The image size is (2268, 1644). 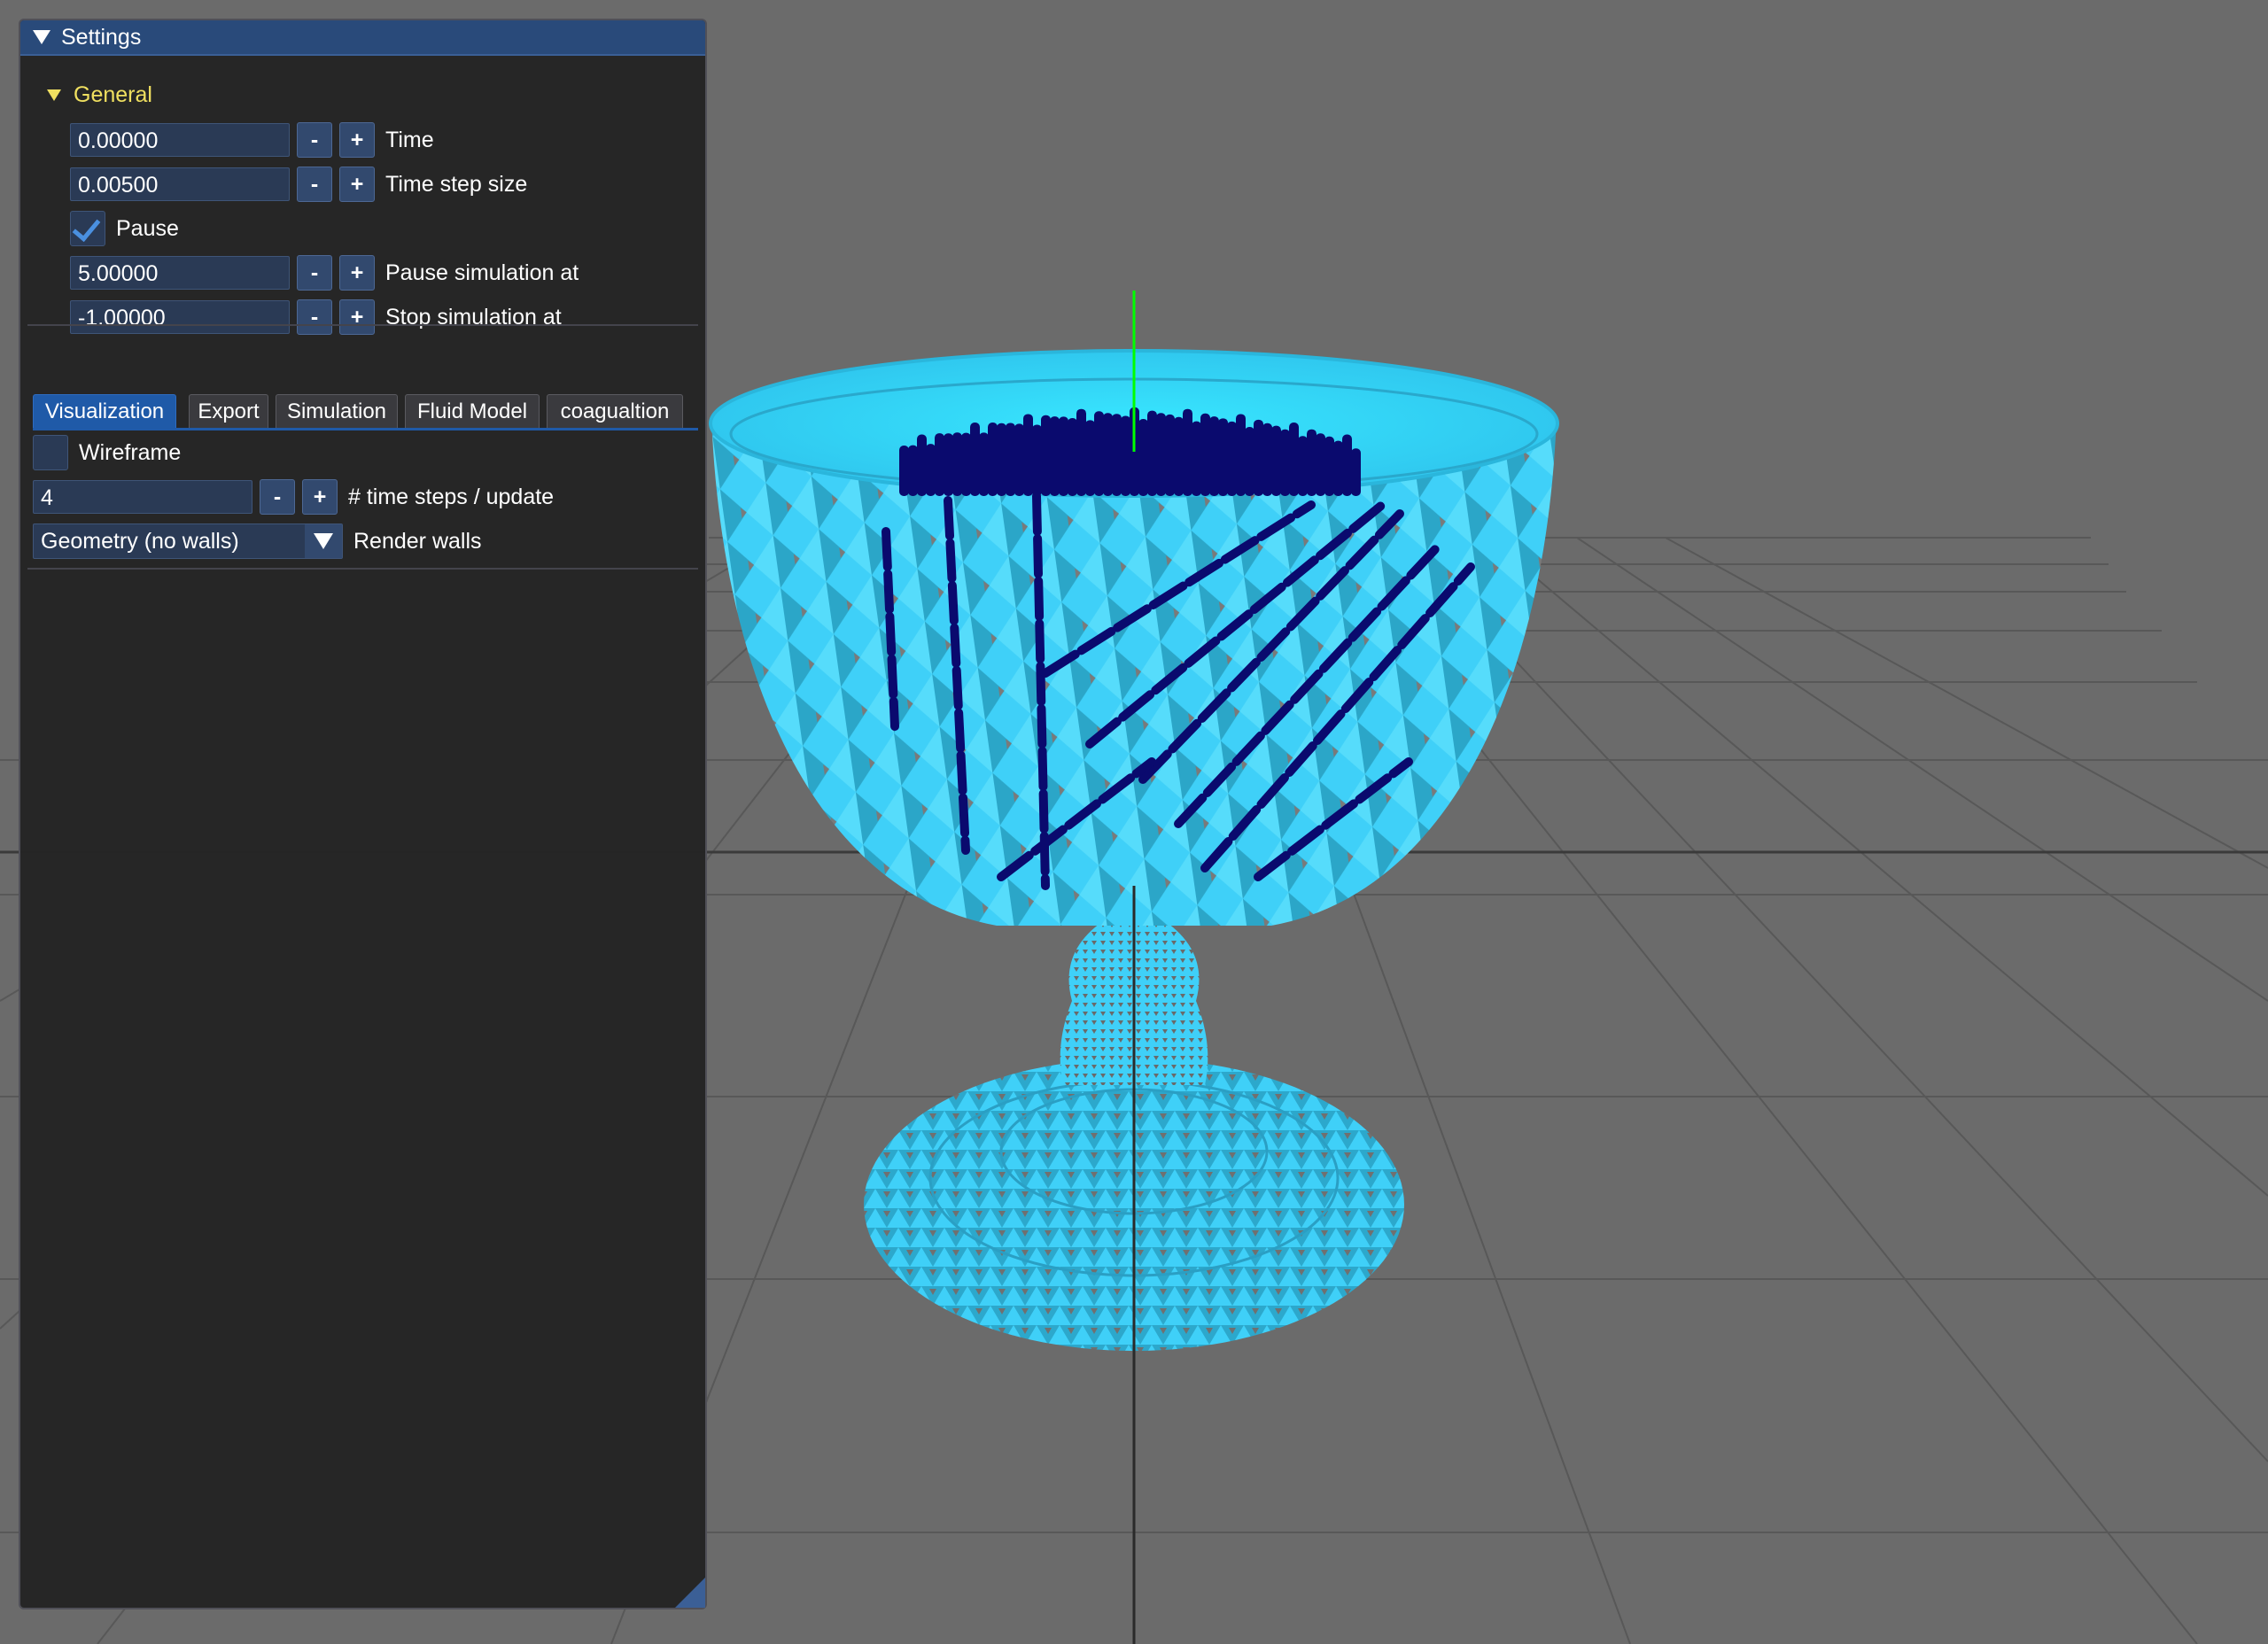 What do you see at coordinates (147, 228) in the screenshot?
I see `pause-label: Pause` at bounding box center [147, 228].